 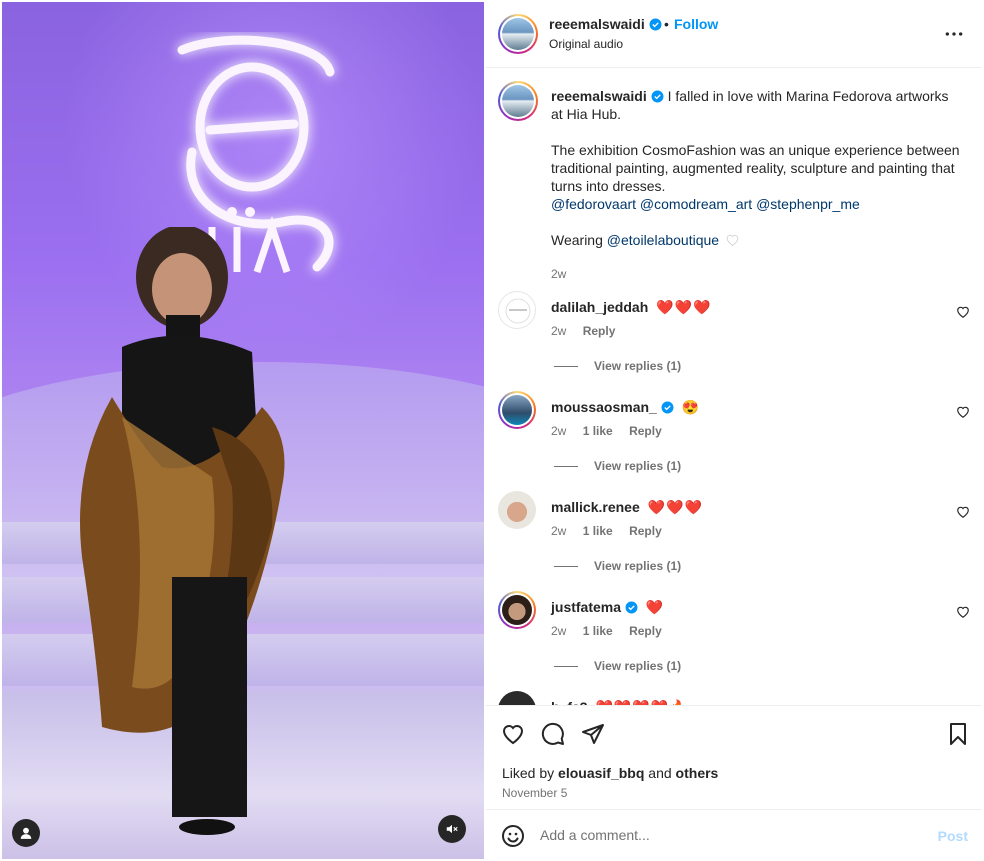 What do you see at coordinates (593, 734) in the screenshot?
I see `share-icon` at bounding box center [593, 734].